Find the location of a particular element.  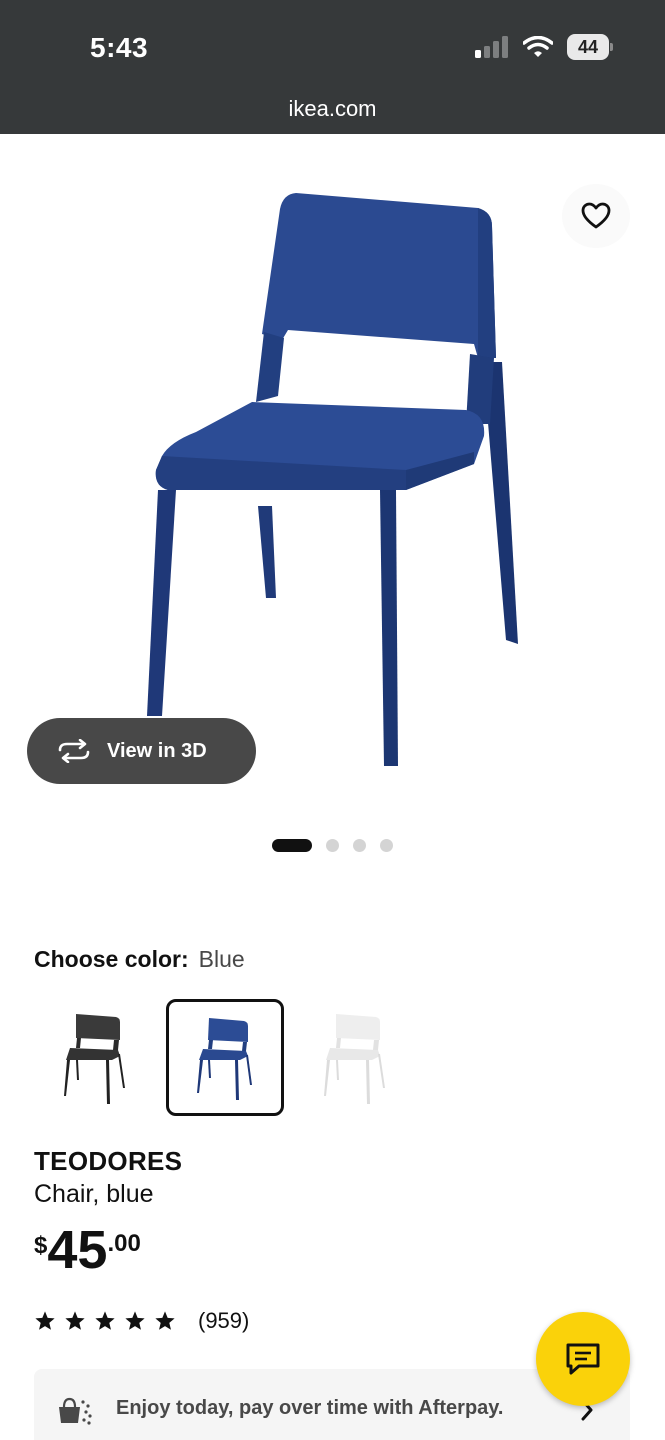

battery-icon: 44 is located at coordinates (590, 47).